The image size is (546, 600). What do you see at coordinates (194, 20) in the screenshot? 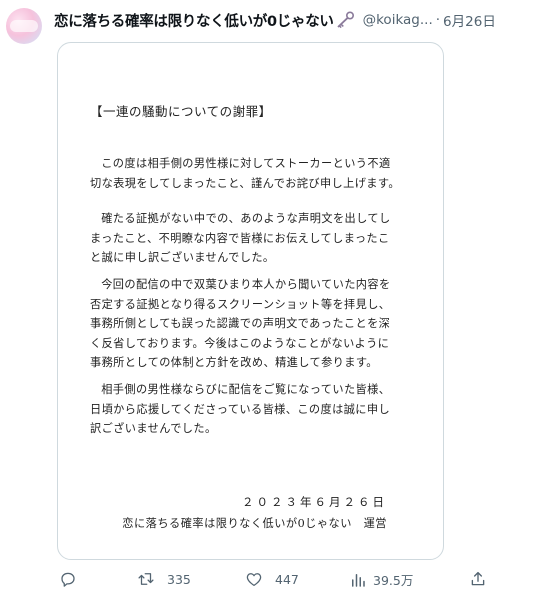
I see `author-name: 恋に落ちる確率は限りなく低いが0じゃない` at bounding box center [194, 20].